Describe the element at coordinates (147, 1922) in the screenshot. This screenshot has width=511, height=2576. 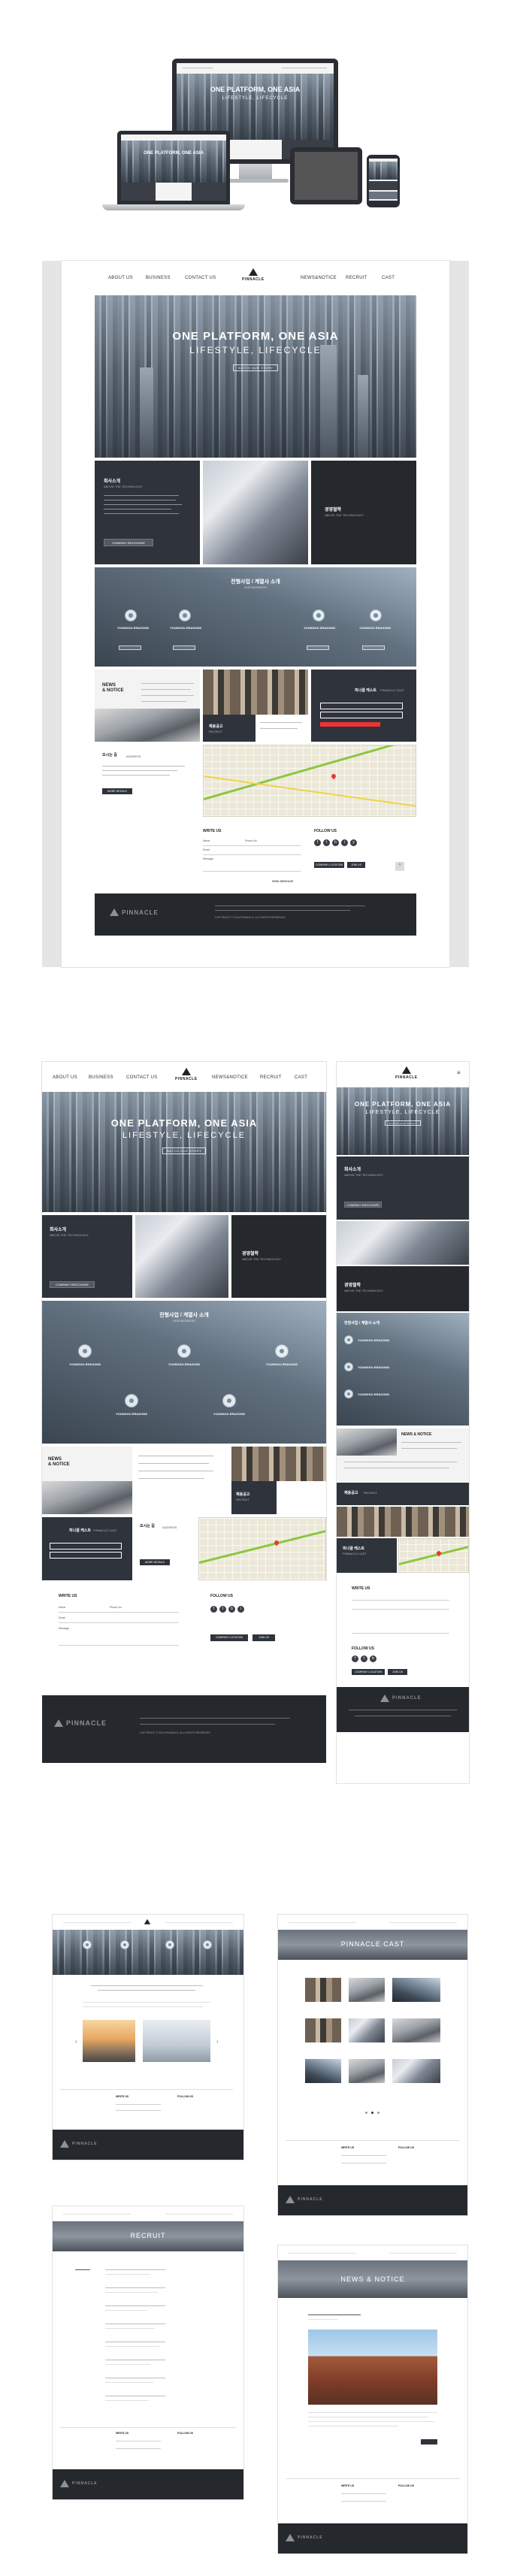
I see `site-logo` at that location.